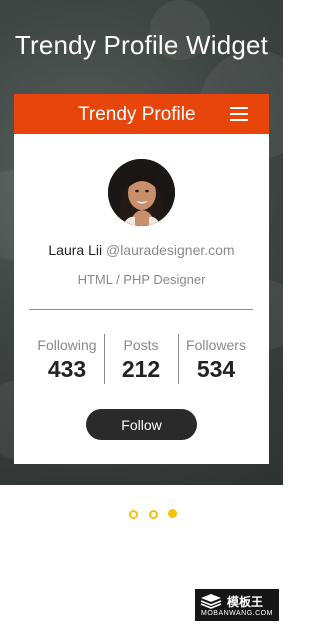 The width and height of the screenshot is (320, 625). What do you see at coordinates (141, 192) in the screenshot?
I see `avatar` at bounding box center [141, 192].